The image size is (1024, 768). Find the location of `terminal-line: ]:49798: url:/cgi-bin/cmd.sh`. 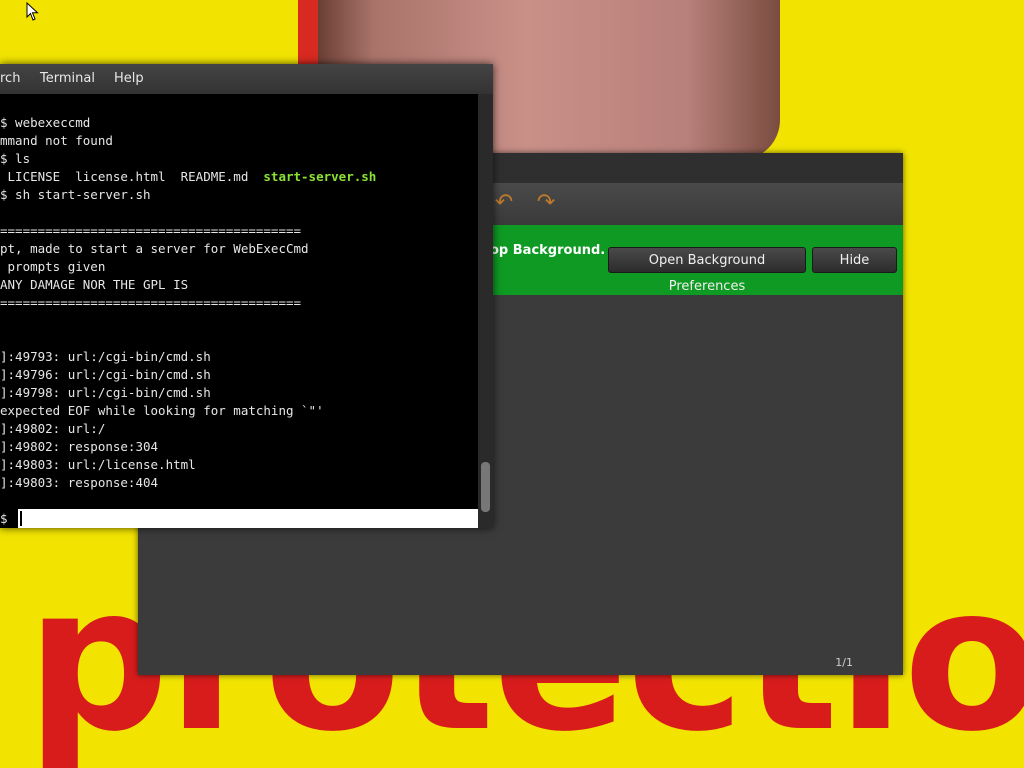

terminal-line: ]:49798: url:/cgi-bin/cmd.sh is located at coordinates (239, 393).